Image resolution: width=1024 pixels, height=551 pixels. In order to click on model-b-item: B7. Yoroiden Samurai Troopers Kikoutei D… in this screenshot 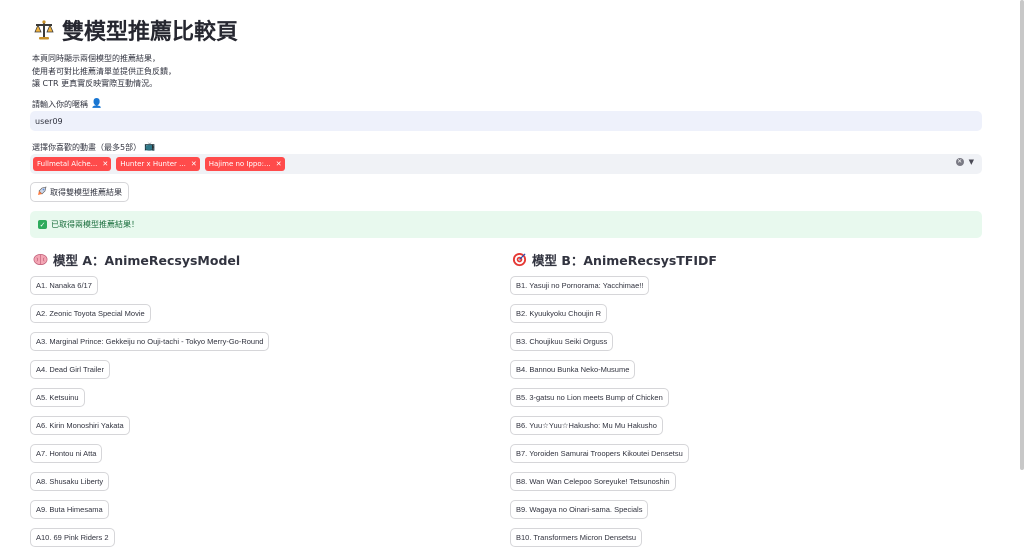, I will do `click(599, 453)`.